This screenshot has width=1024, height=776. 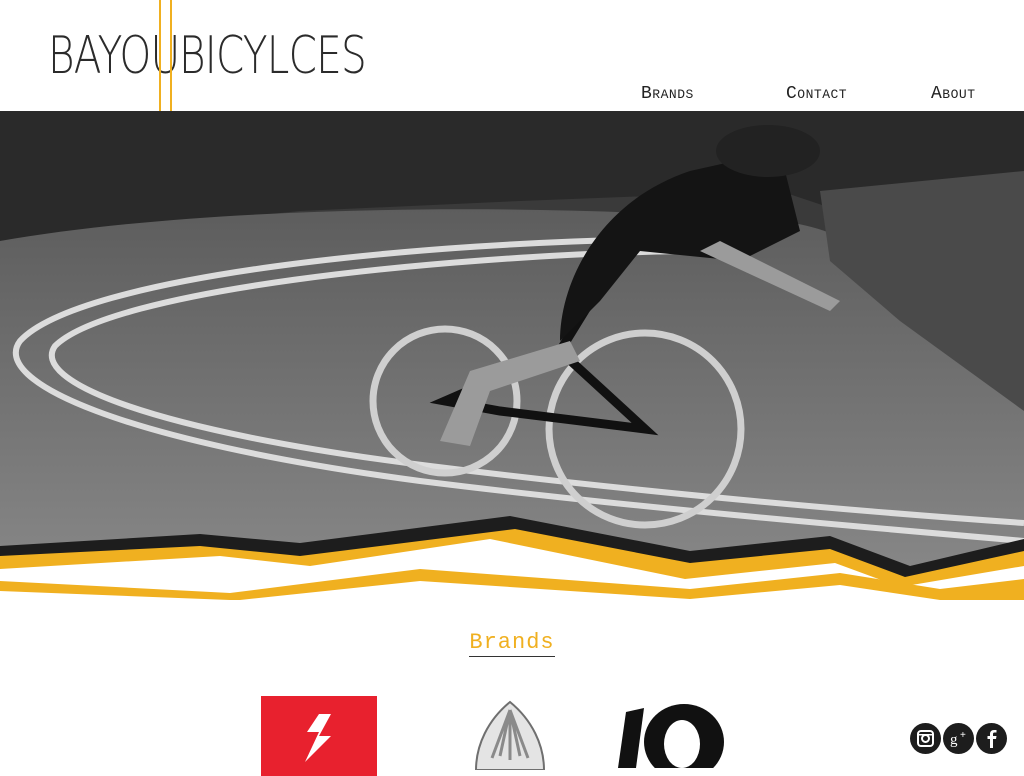 I want to click on nav-brands: Brands, so click(x=667, y=94).